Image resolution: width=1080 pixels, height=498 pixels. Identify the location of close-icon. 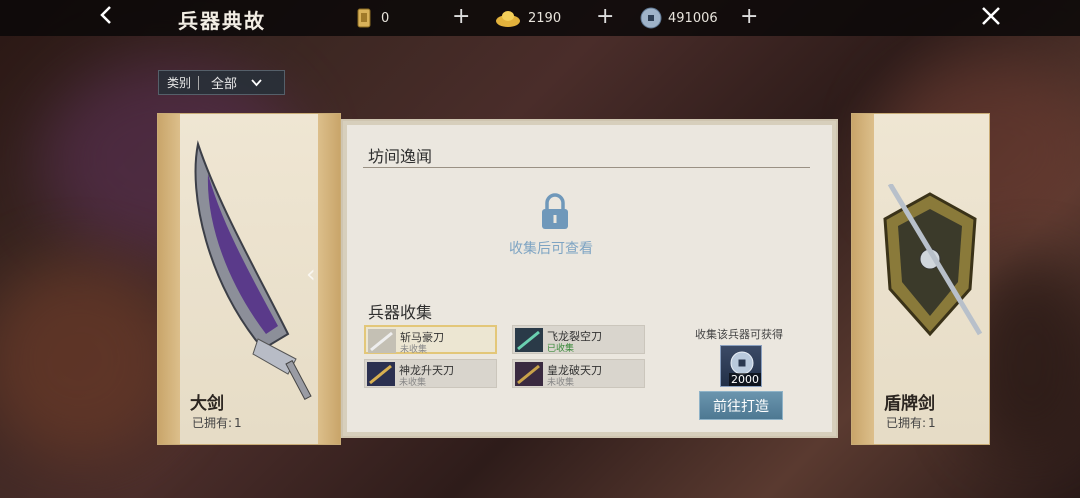
(991, 16).